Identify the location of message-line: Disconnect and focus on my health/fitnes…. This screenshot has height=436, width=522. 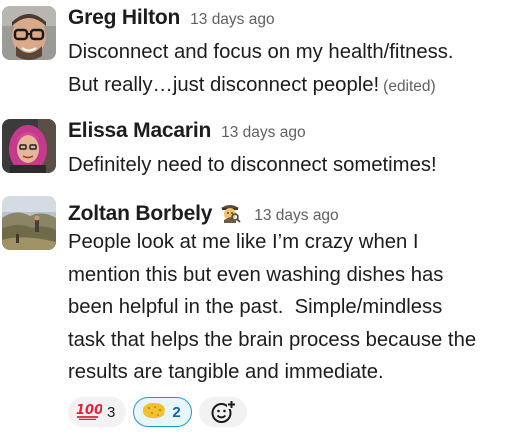
(261, 52).